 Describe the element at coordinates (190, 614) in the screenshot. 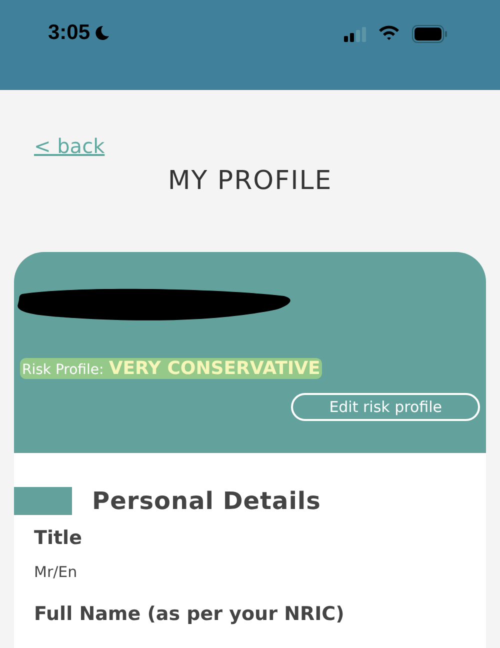

I see `field-label: Full Name (as per your NRIC)` at that location.